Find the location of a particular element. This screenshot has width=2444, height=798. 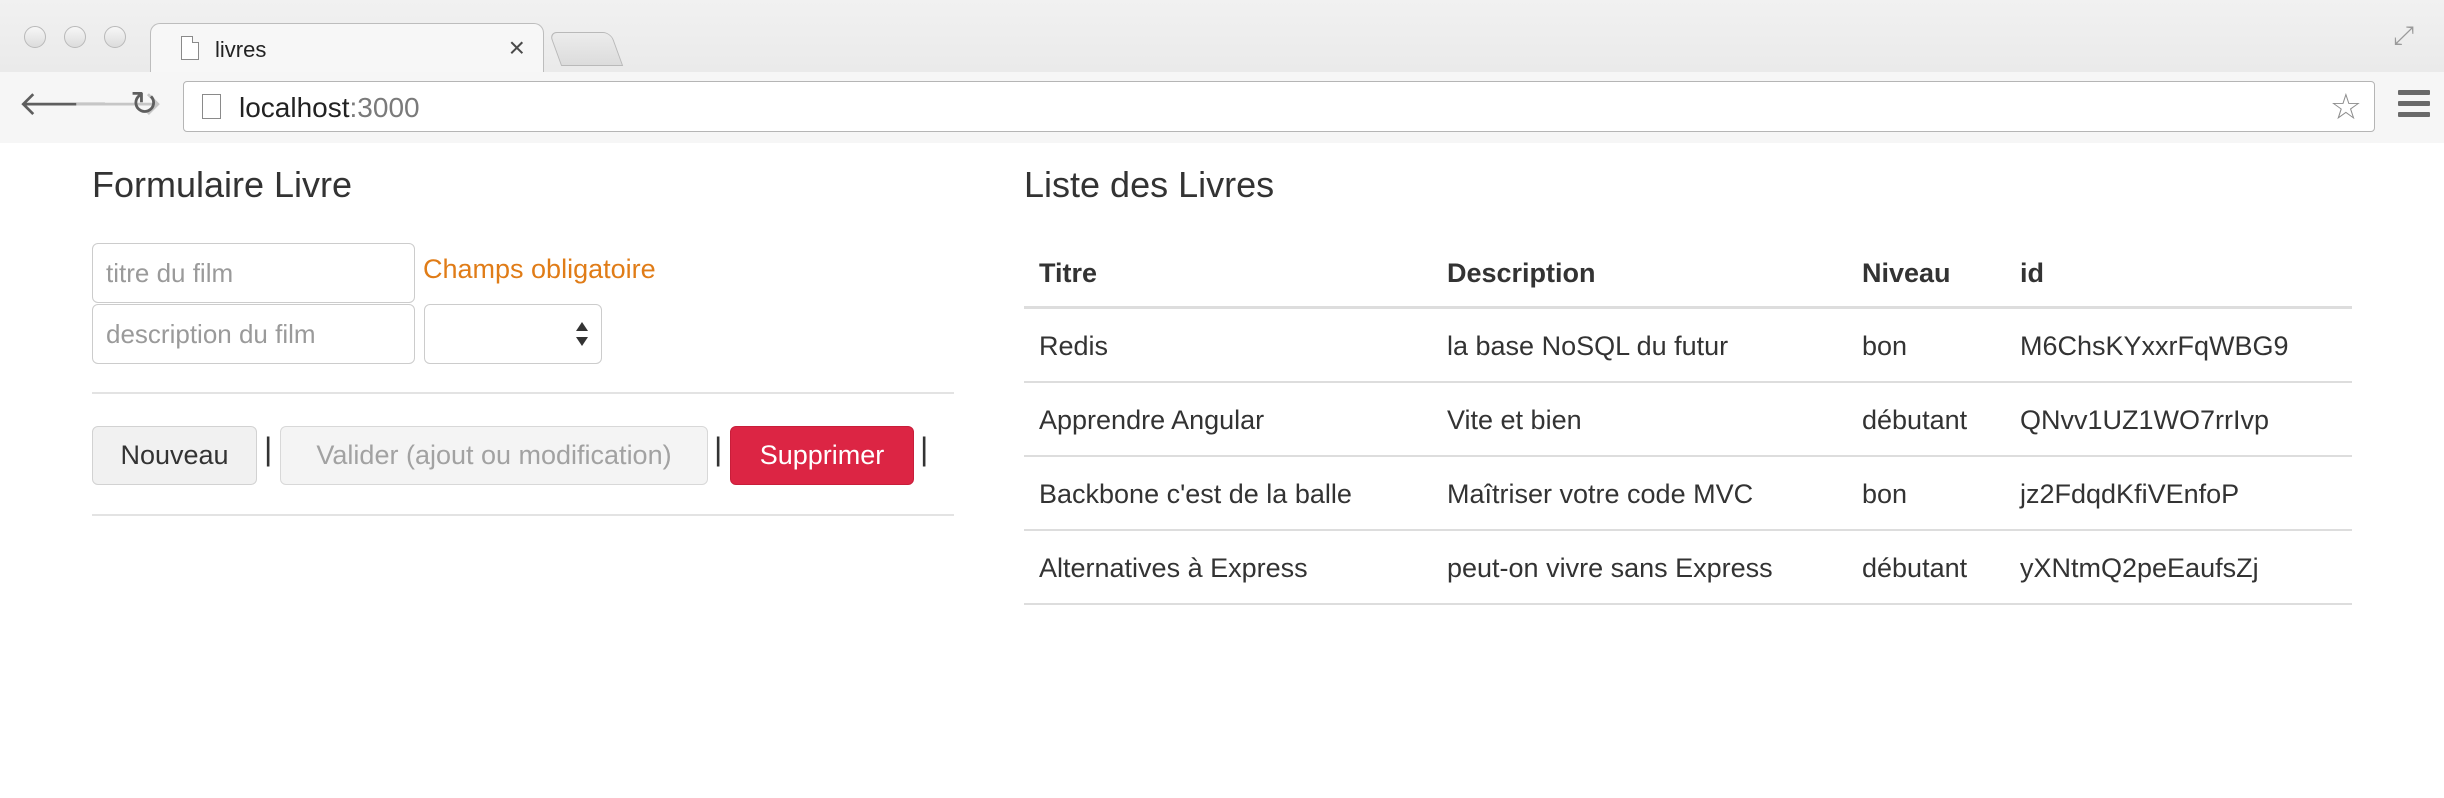

list-title: Liste des Livres is located at coordinates (1149, 184).